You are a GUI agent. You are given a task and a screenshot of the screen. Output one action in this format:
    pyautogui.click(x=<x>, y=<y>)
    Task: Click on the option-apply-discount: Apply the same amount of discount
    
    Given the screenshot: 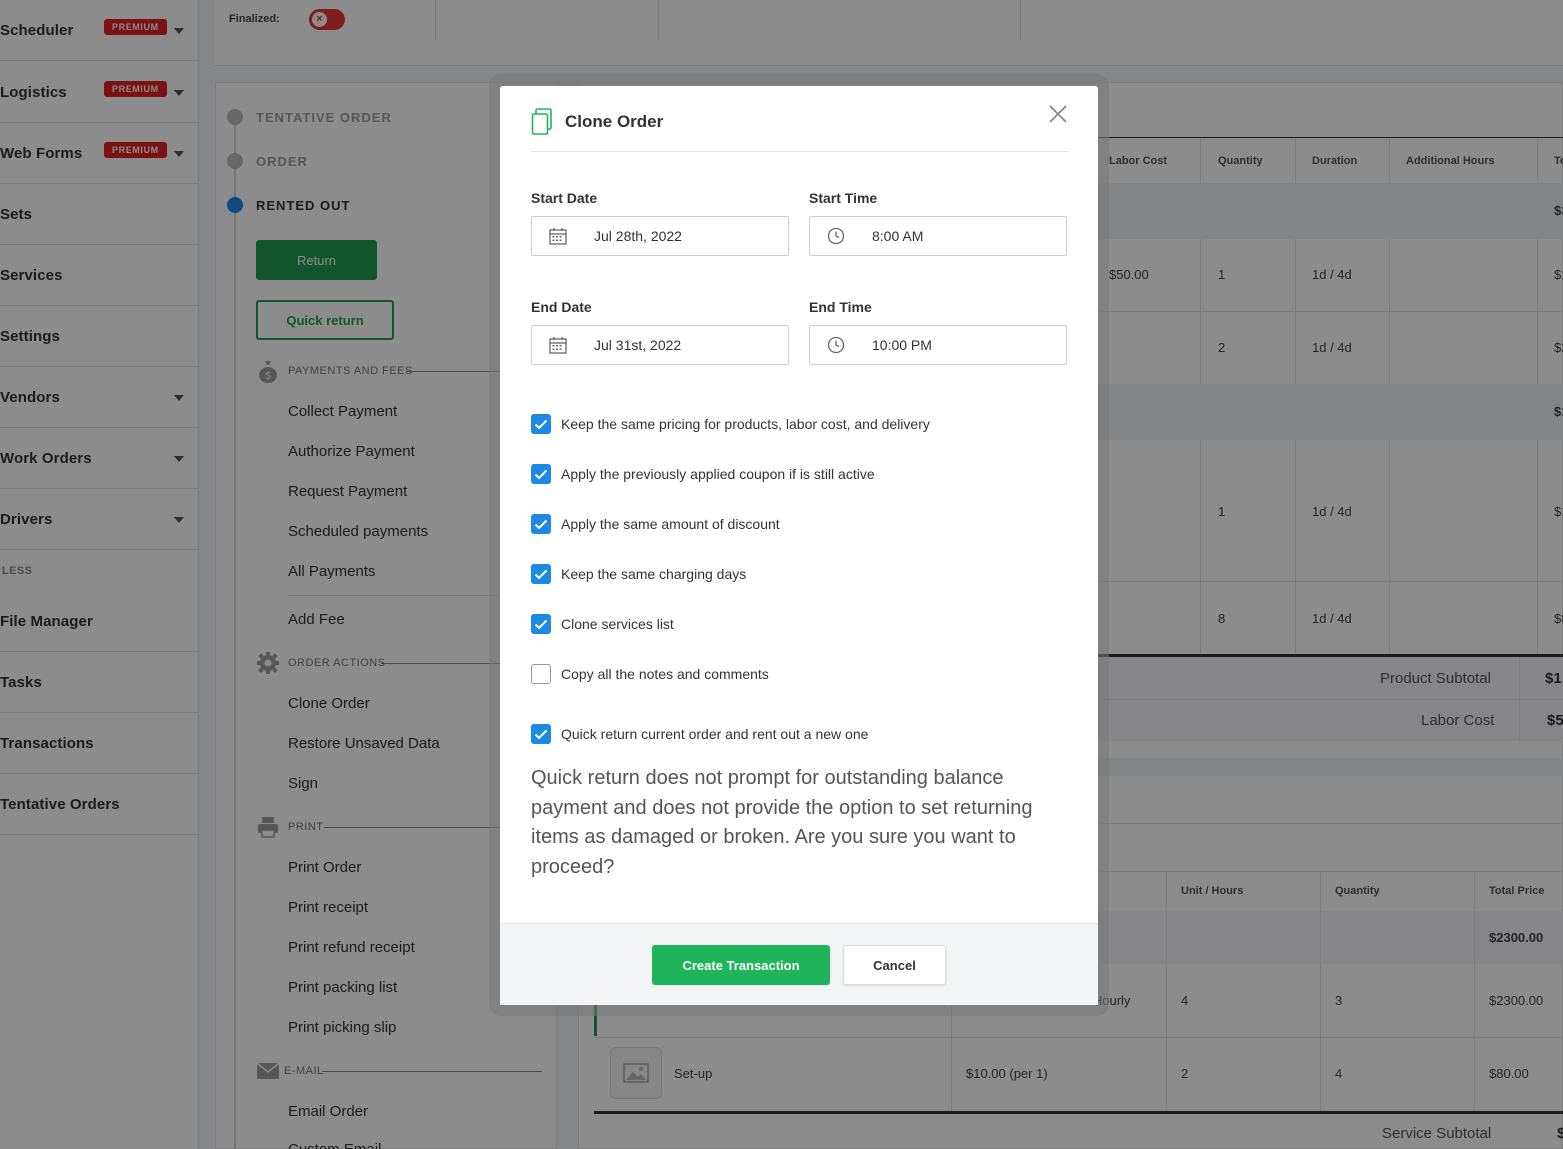 What is the action you would take?
    pyautogui.click(x=655, y=524)
    